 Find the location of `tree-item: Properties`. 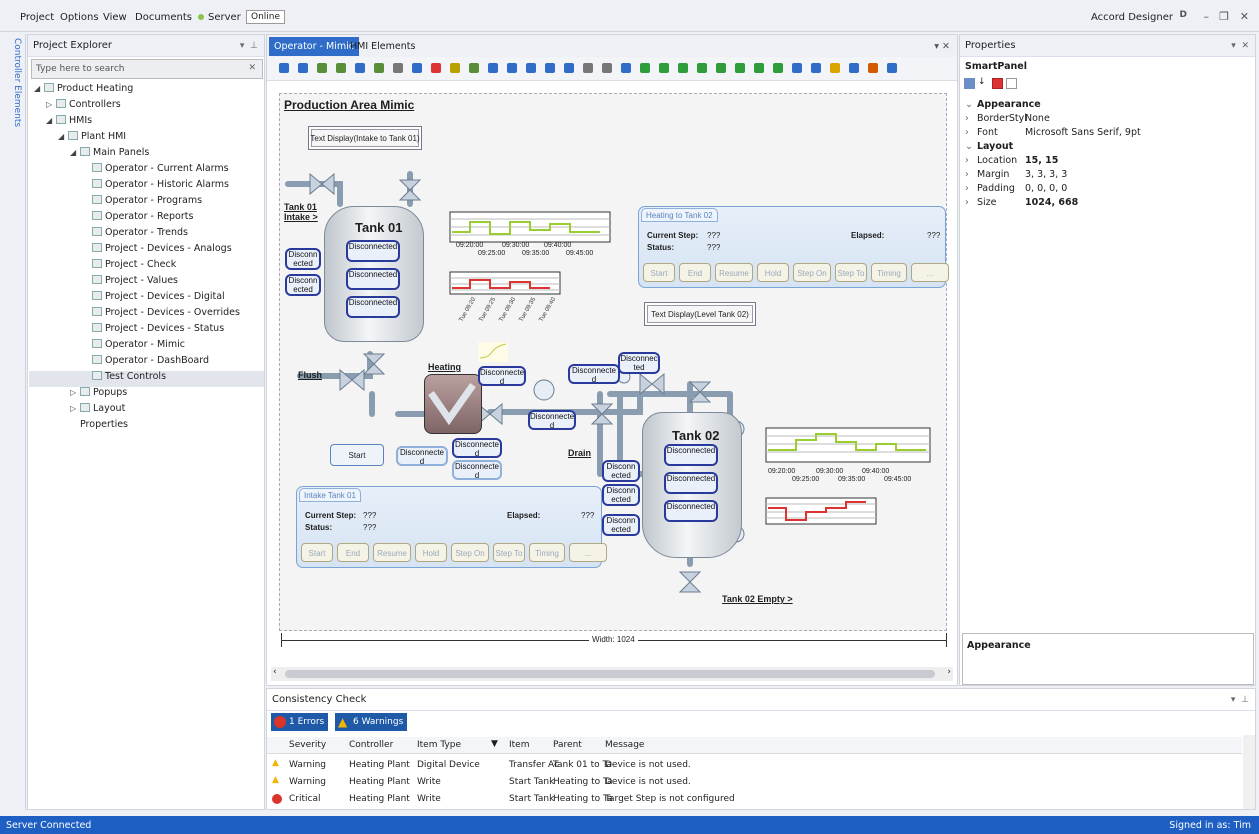

tree-item: Properties is located at coordinates (99, 424).